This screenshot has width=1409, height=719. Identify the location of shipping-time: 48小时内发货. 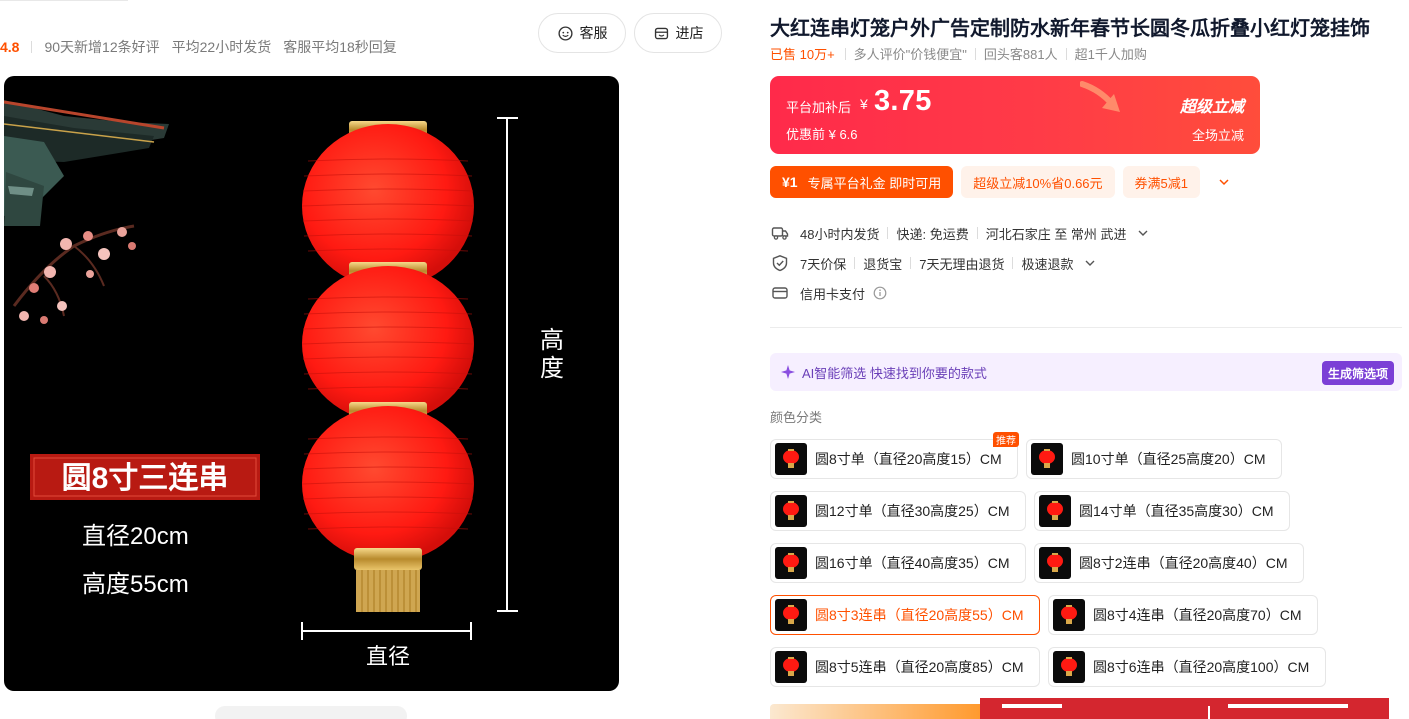
(840, 234).